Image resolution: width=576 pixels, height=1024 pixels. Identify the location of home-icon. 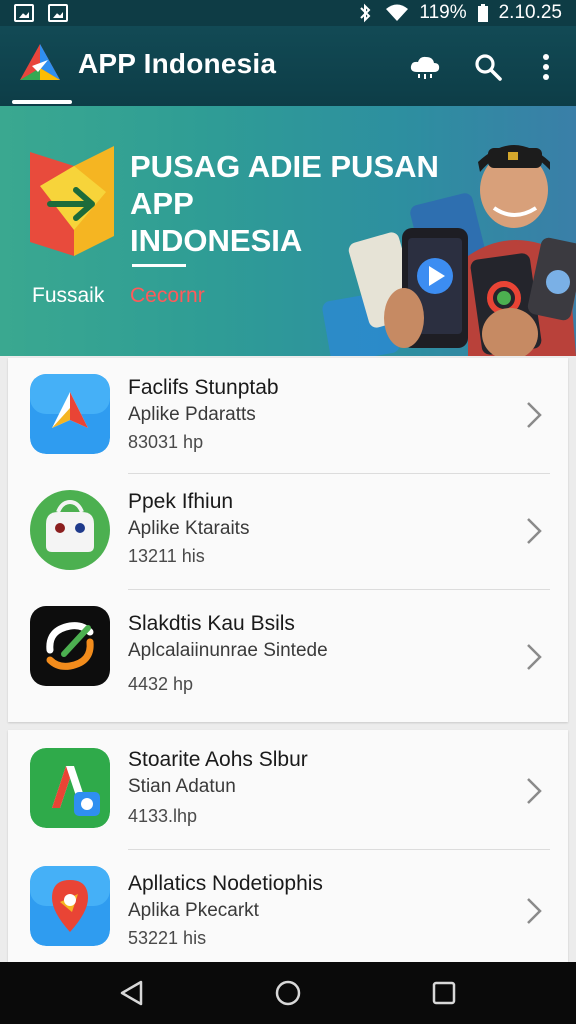
(288, 993).